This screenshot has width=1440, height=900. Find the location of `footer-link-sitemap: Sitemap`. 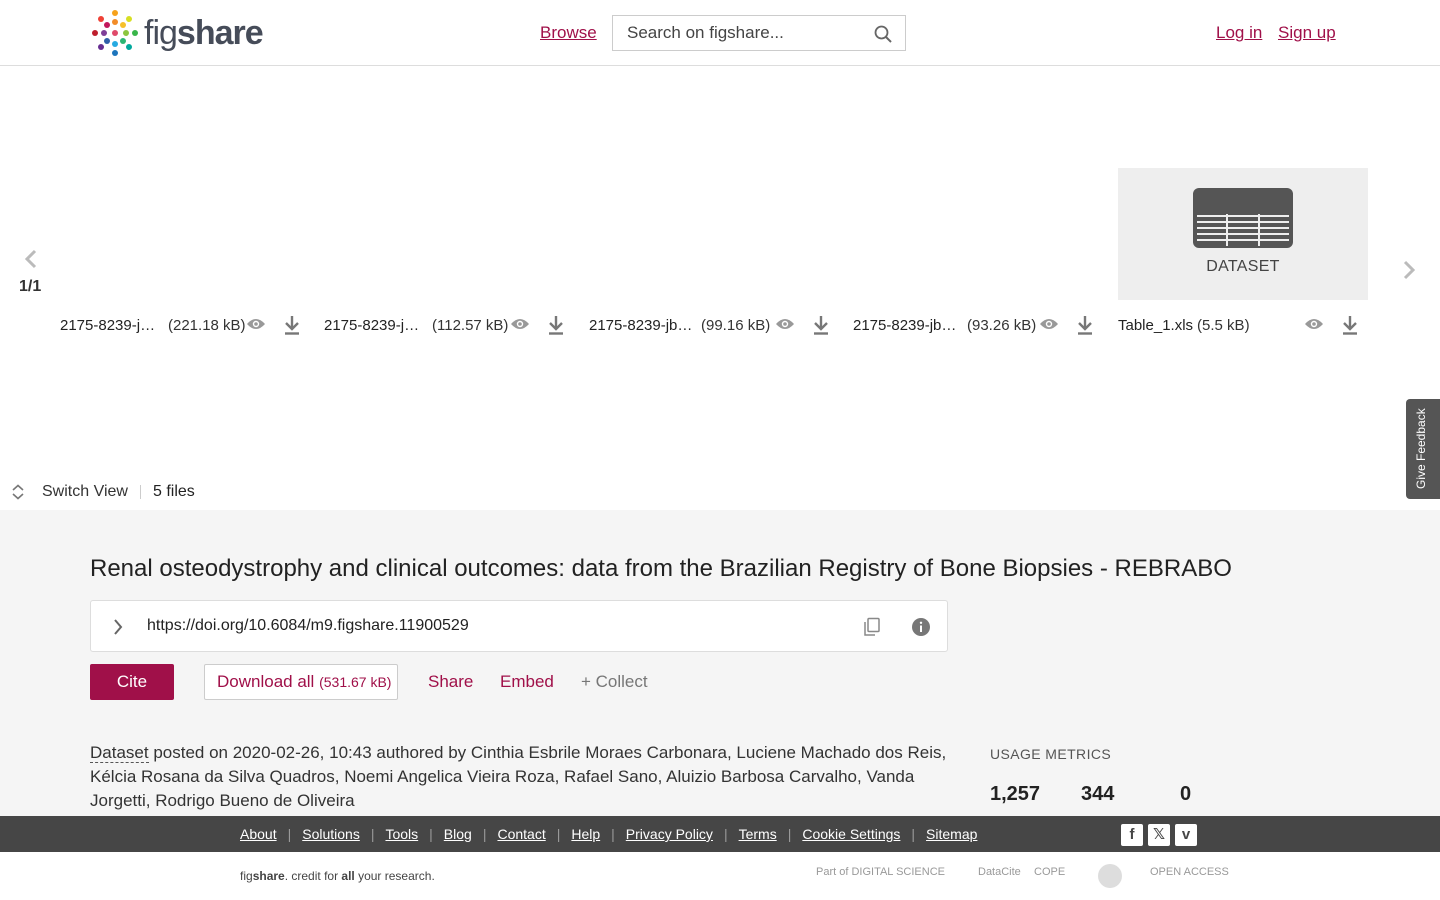

footer-link-sitemap: Sitemap is located at coordinates (951, 834).